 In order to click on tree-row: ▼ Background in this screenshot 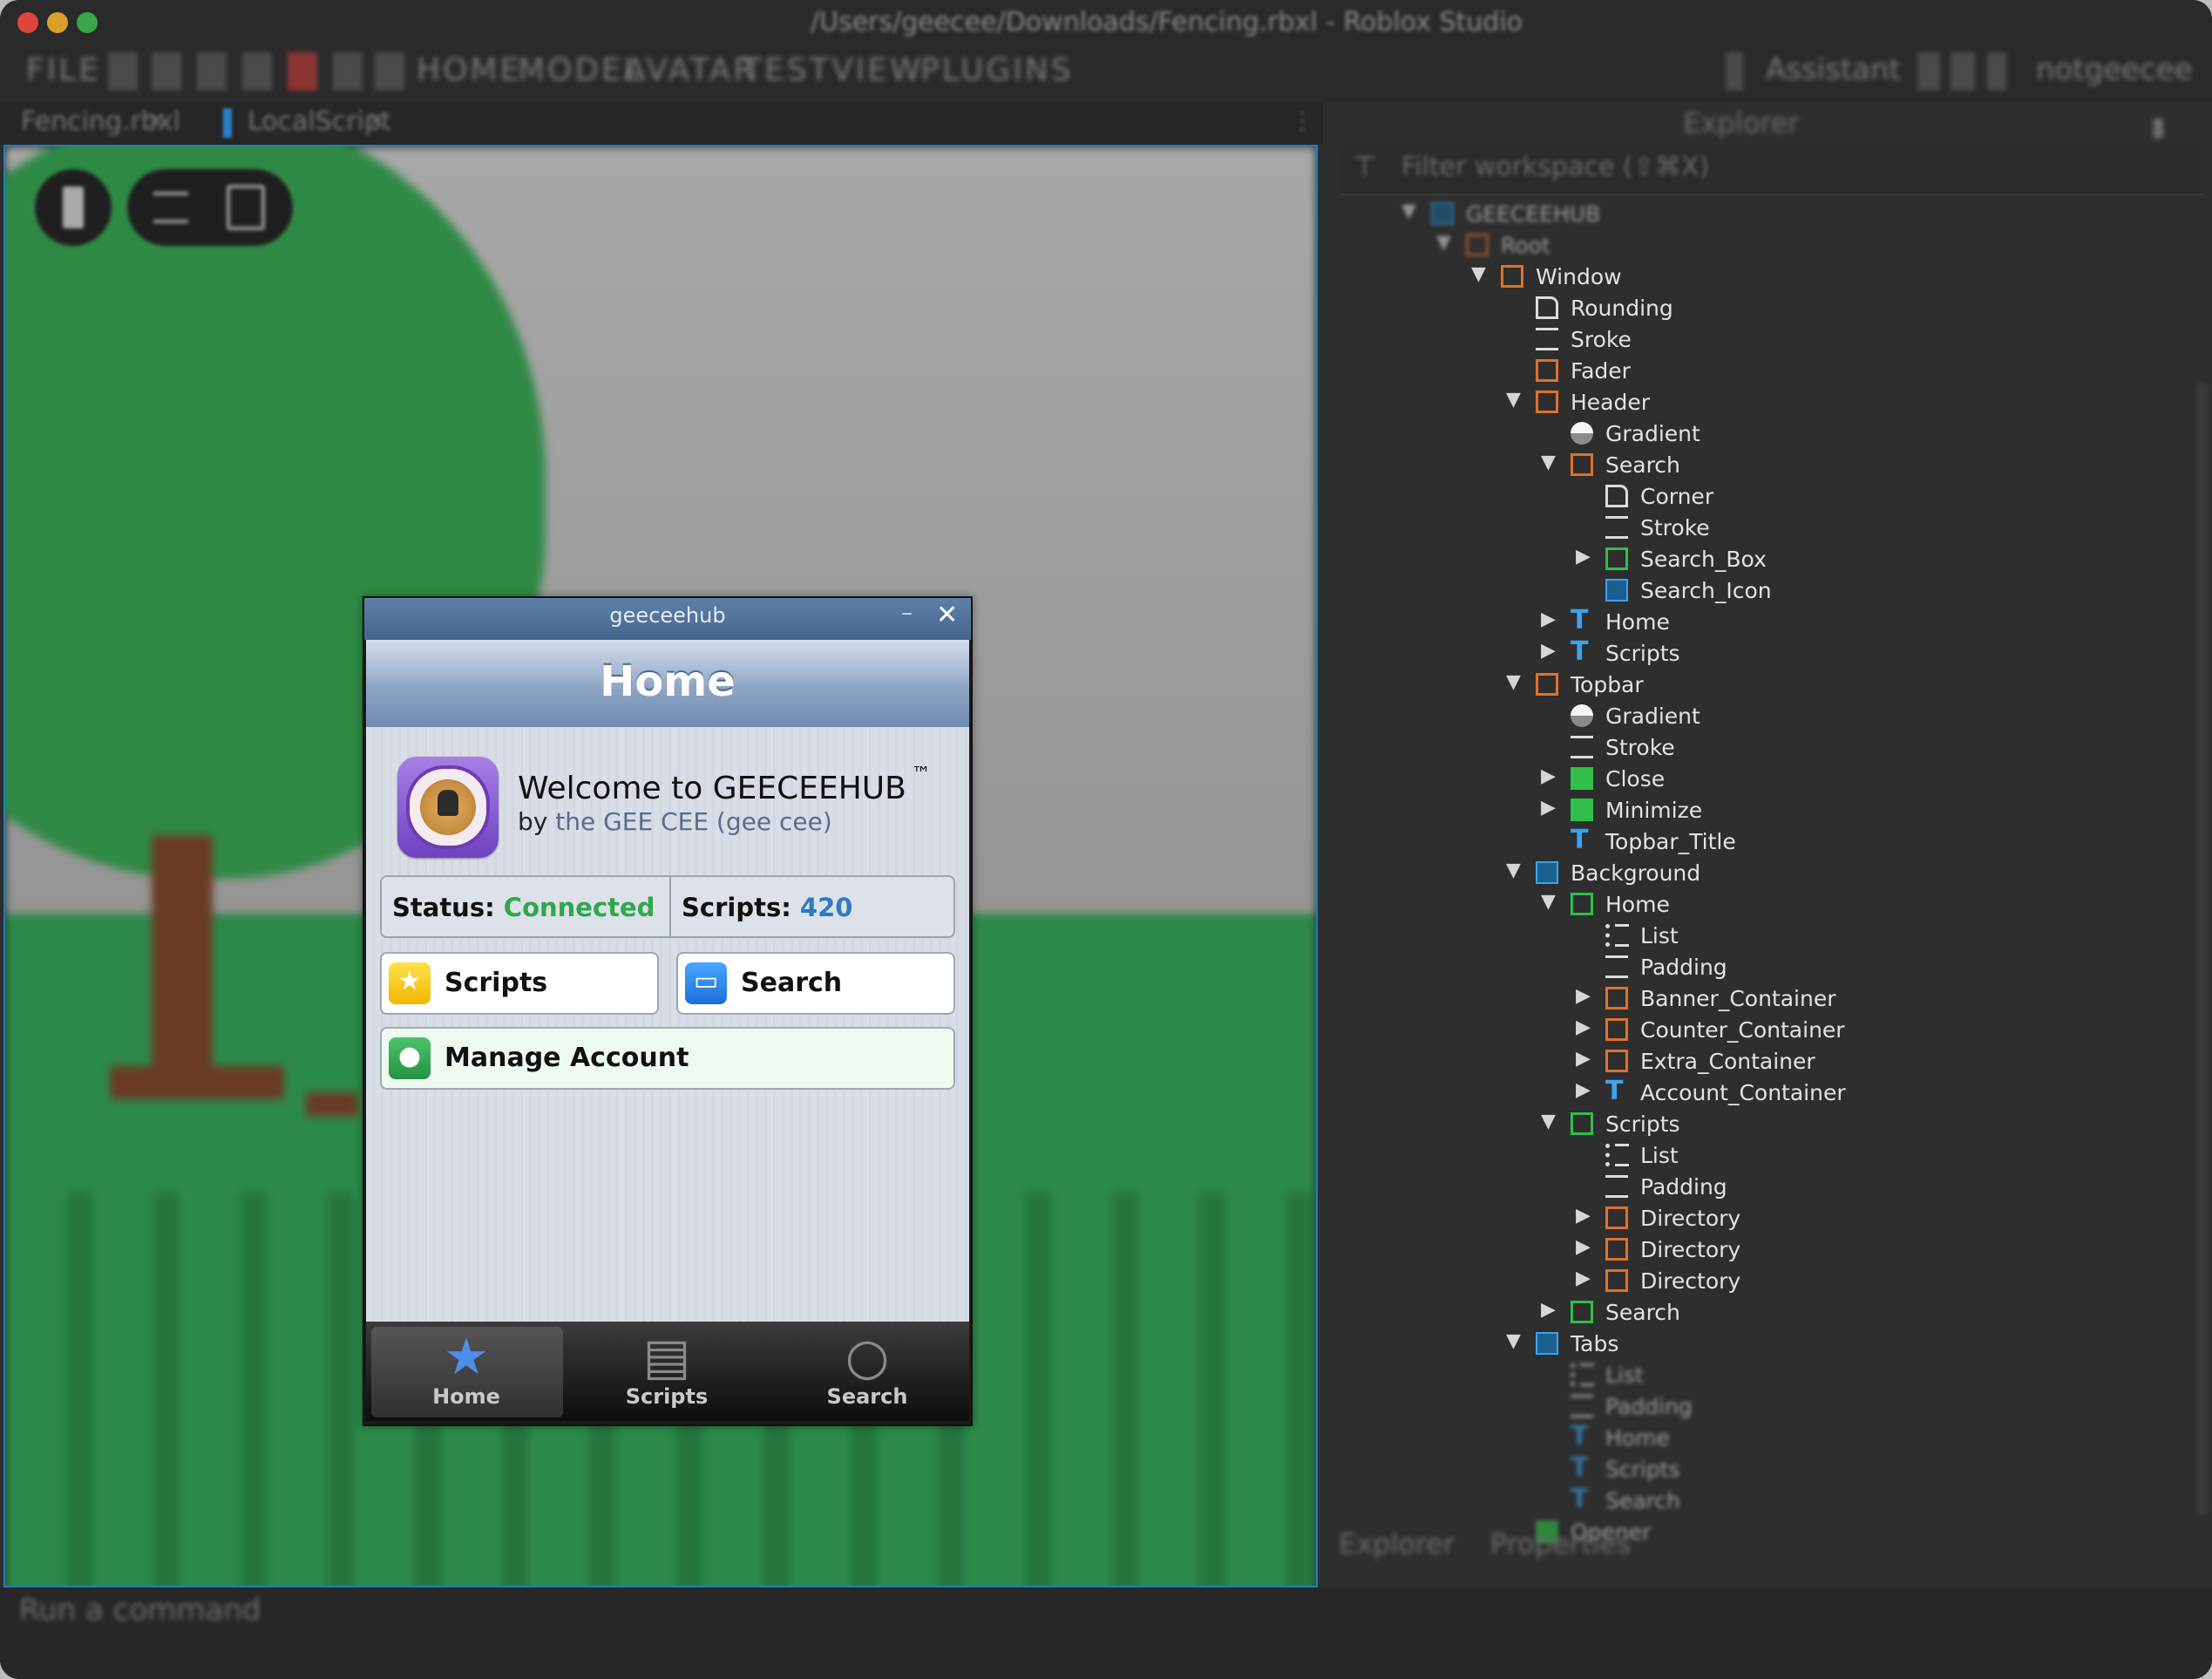, I will do `click(1811, 873)`.